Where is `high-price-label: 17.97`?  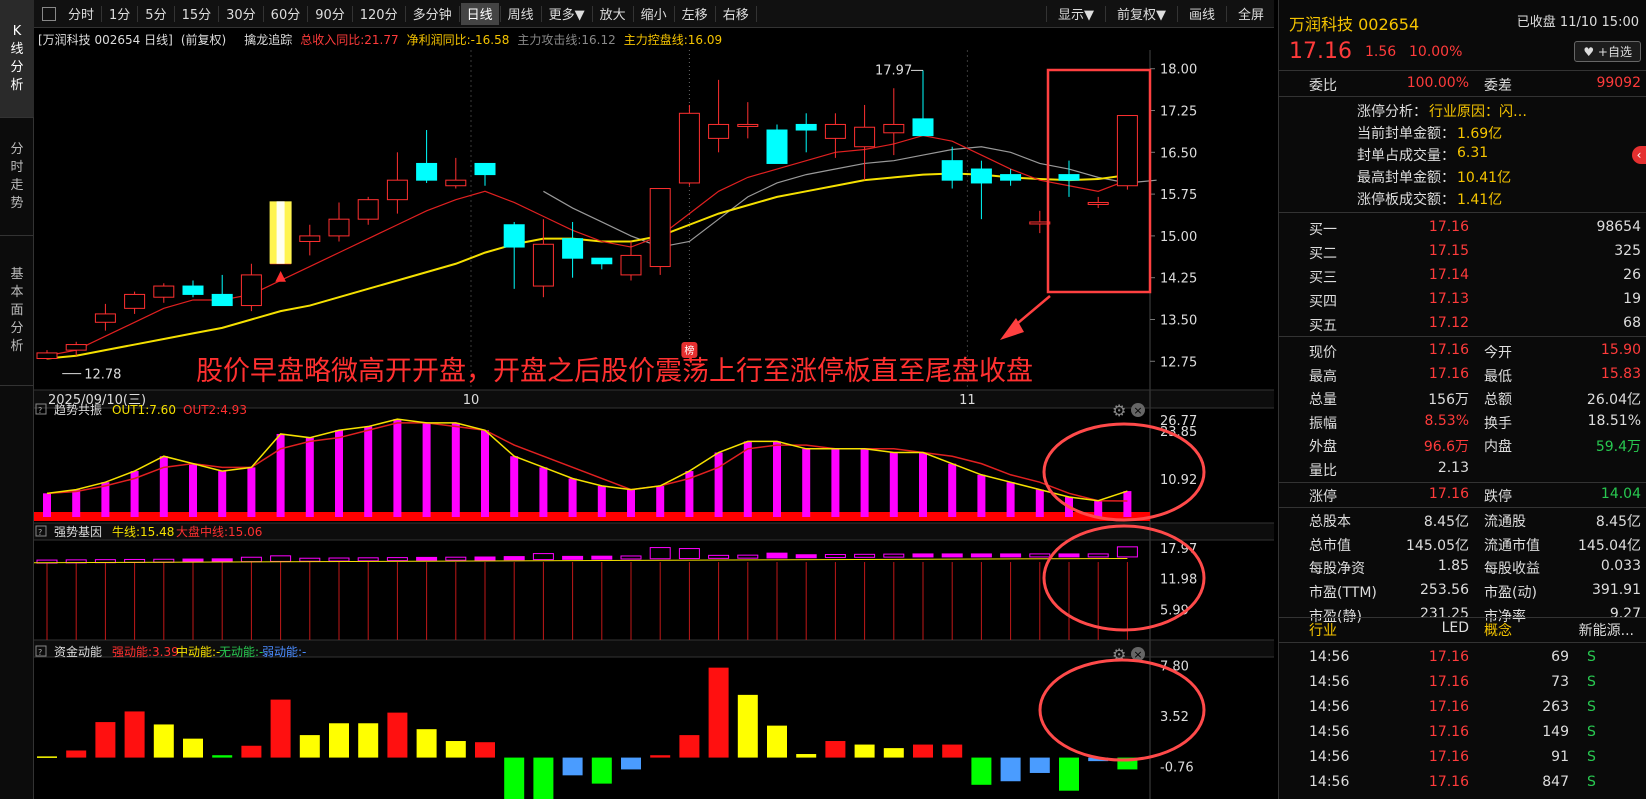 high-price-label: 17.97 is located at coordinates (893, 70).